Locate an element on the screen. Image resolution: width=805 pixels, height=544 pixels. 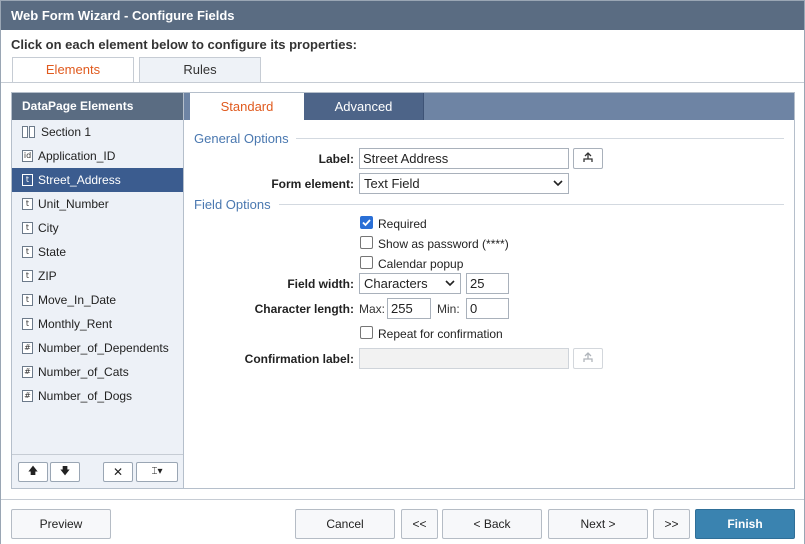
field-width-caption: Field width: is located at coordinates (320, 284).